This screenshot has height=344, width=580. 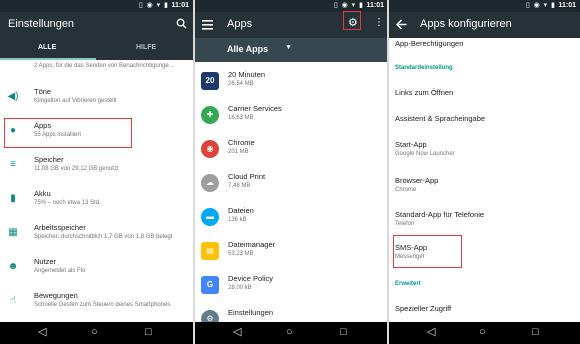 What do you see at coordinates (75, 101) in the screenshot?
I see `list-item-subtitle: Klingelton auf Vibrieren gestellt` at bounding box center [75, 101].